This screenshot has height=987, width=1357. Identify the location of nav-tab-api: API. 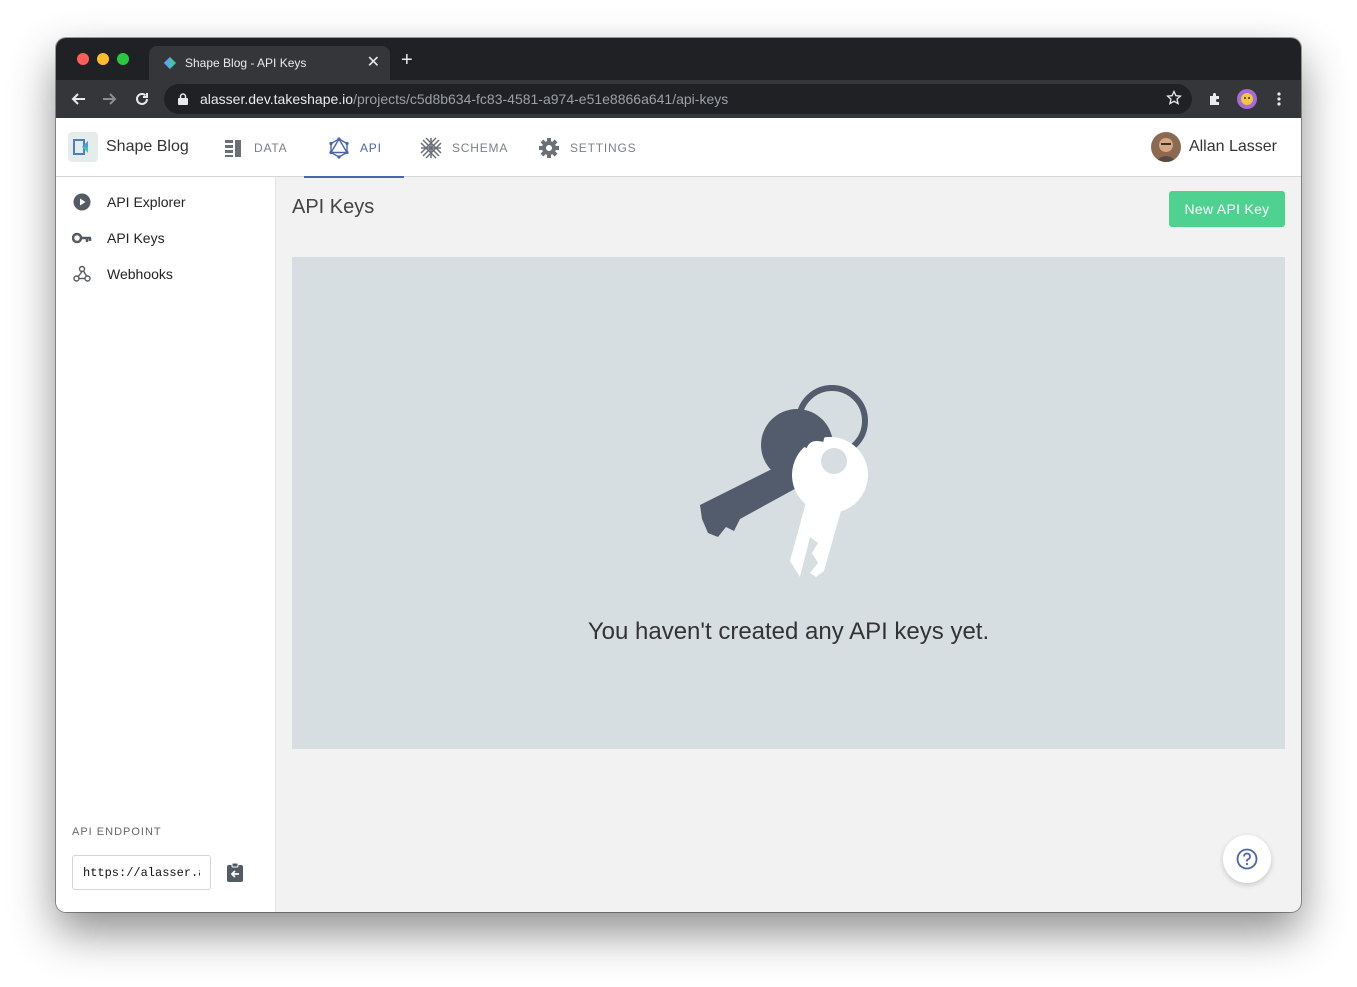
(354, 148).